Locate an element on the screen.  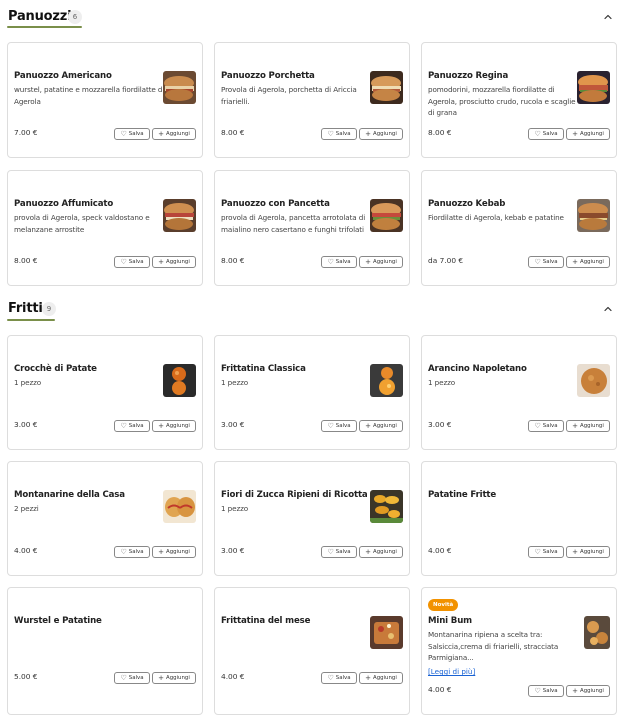
section-header-fritti: Fritti 9 is located at coordinates (311, 313).